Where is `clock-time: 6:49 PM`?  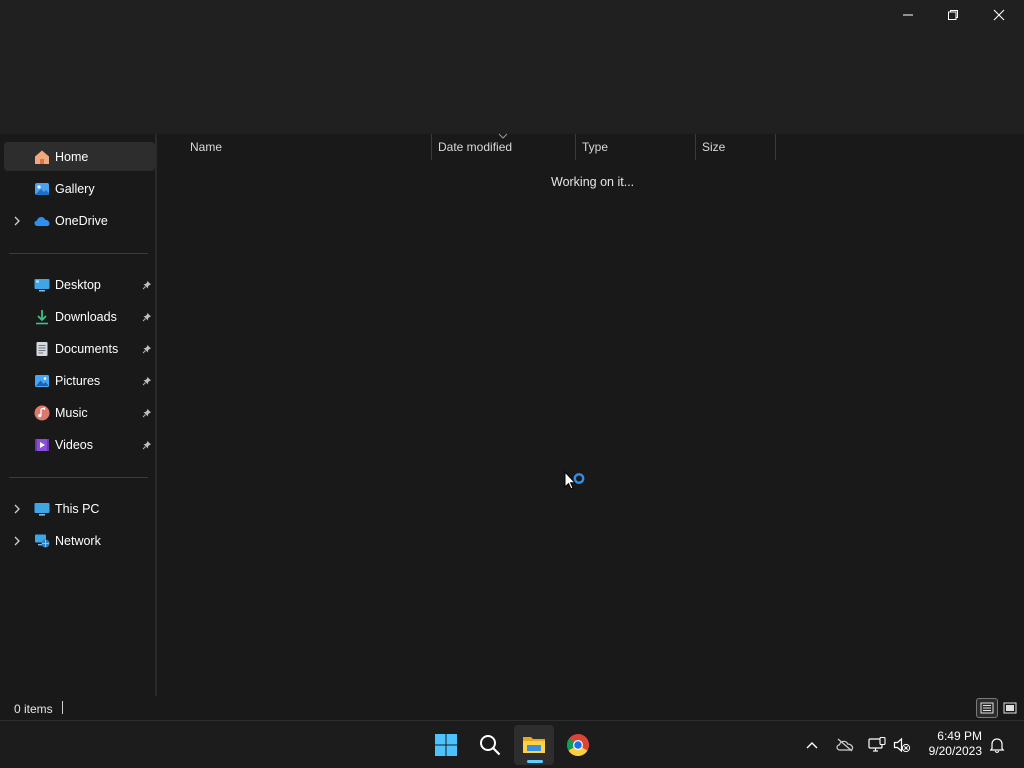 clock-time: 6:49 PM is located at coordinates (959, 736).